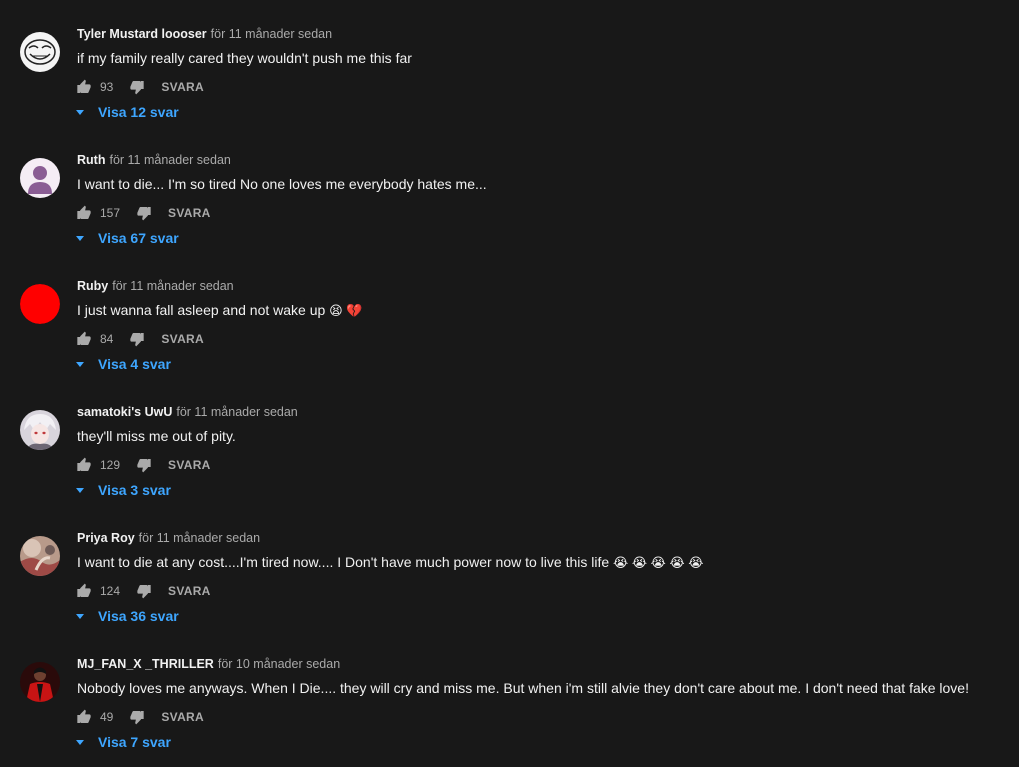  I want to click on view-replies-button: Visa 12 svar, so click(127, 112).